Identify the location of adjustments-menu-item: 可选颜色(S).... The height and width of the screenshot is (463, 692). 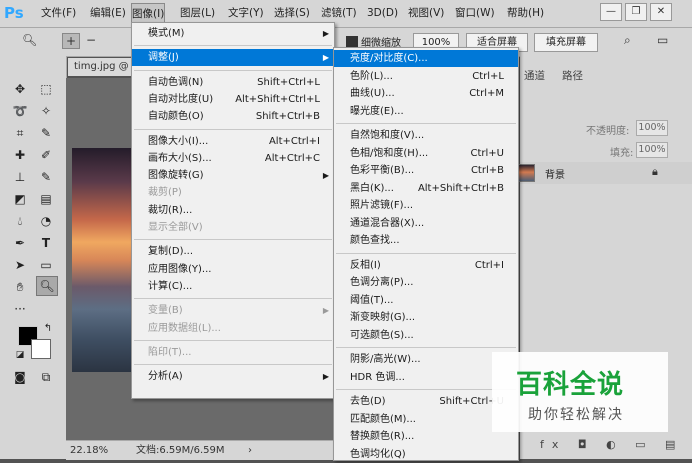
(426, 335).